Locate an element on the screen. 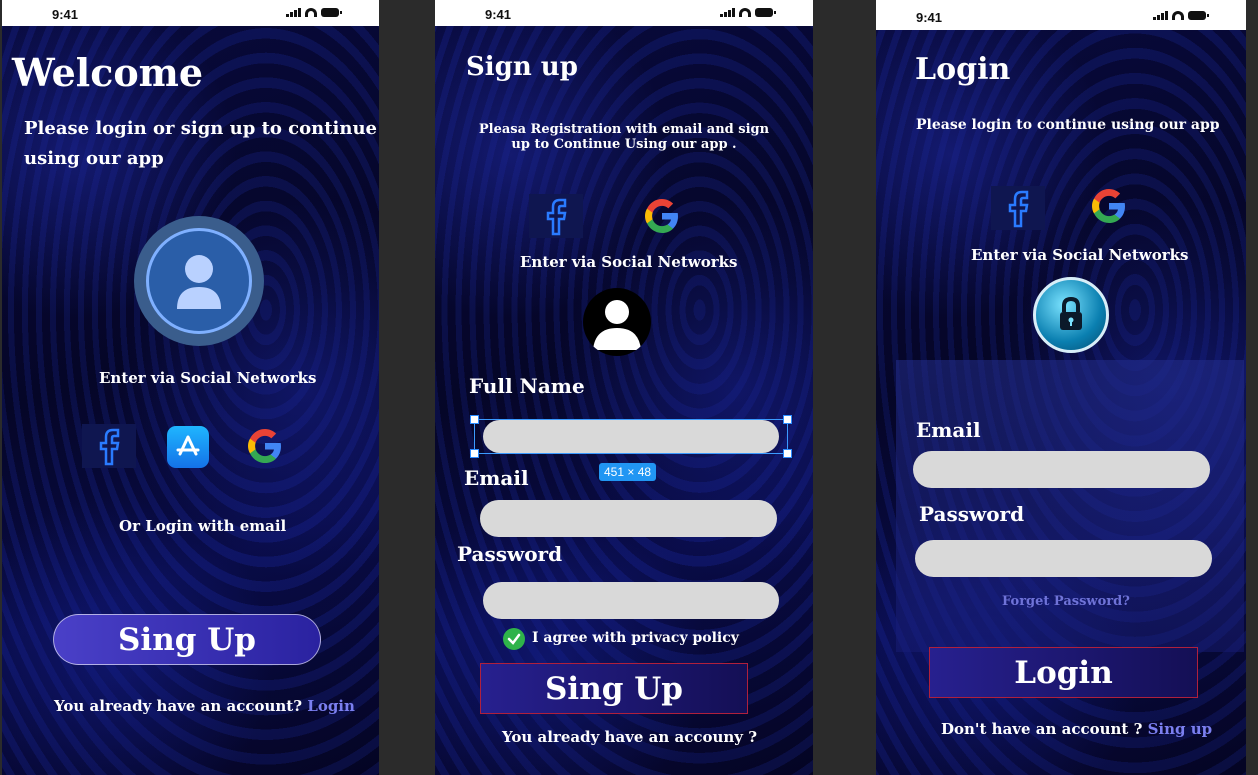 This screenshot has width=1258, height=775. selection-outline is located at coordinates (631, 436).